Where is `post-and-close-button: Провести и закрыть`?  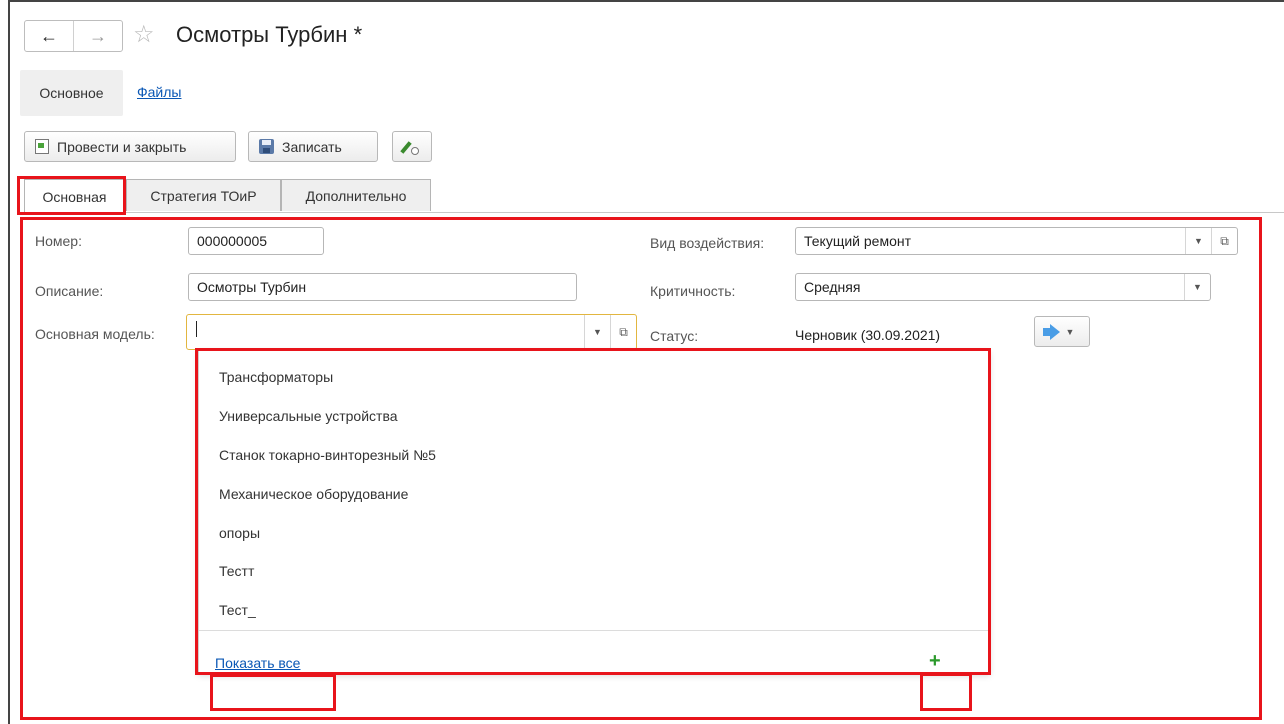
post-and-close-button: Провести и закрыть is located at coordinates (130, 146).